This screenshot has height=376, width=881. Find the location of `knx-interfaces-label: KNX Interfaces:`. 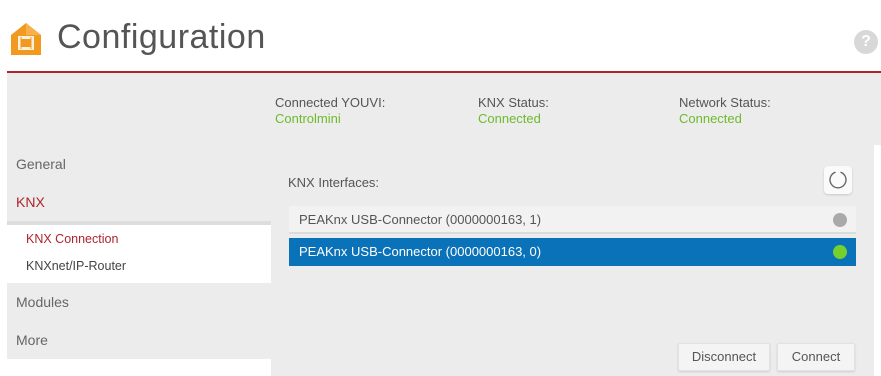

knx-interfaces-label: KNX Interfaces: is located at coordinates (334, 182).